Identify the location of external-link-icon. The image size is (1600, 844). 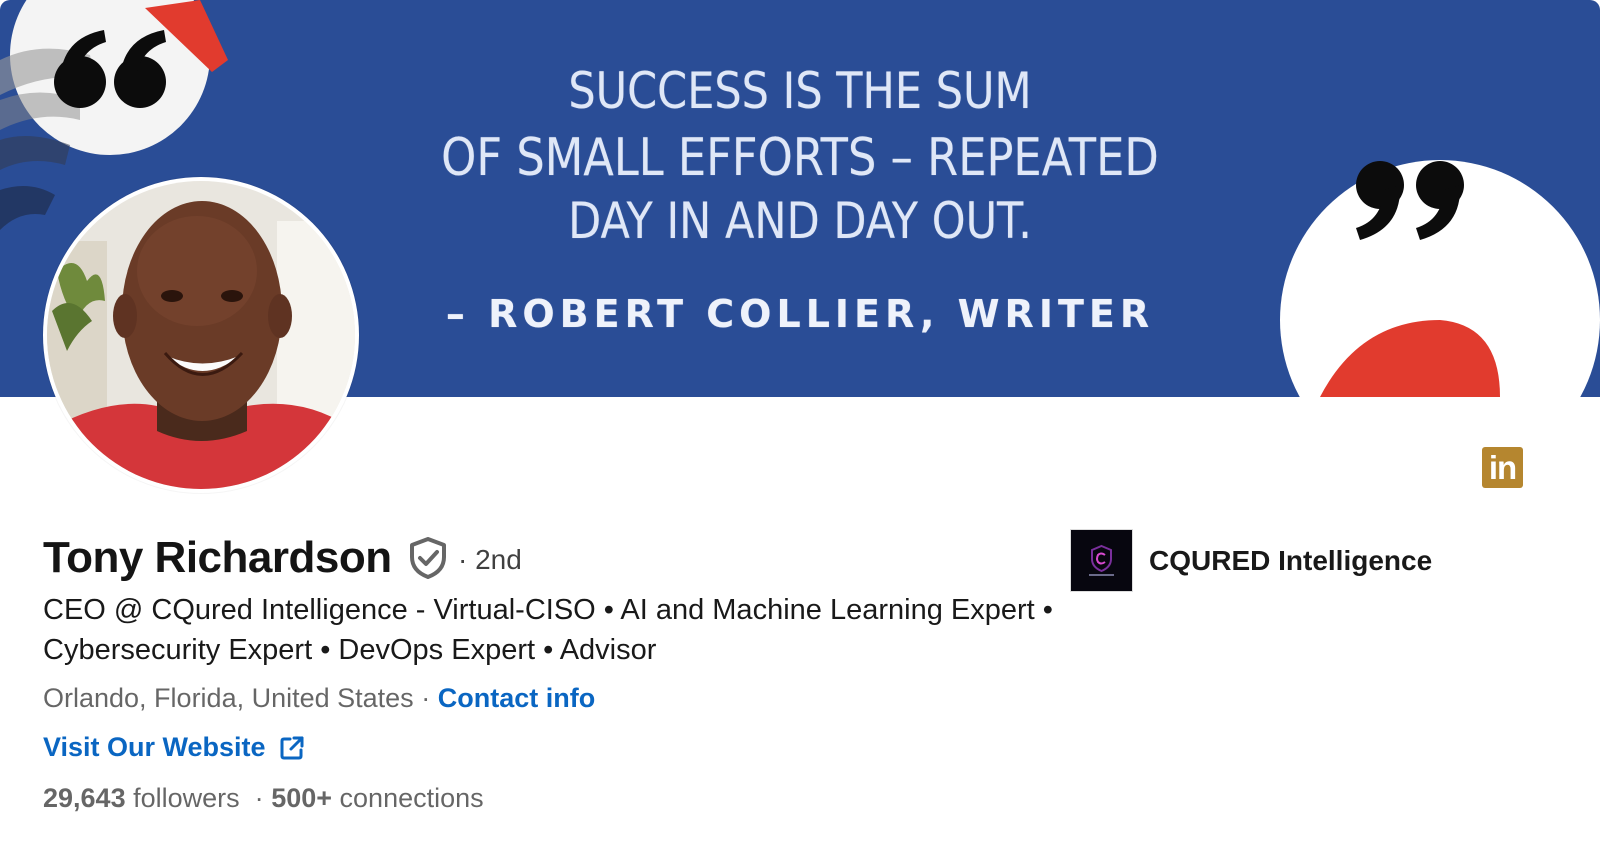
(292, 747).